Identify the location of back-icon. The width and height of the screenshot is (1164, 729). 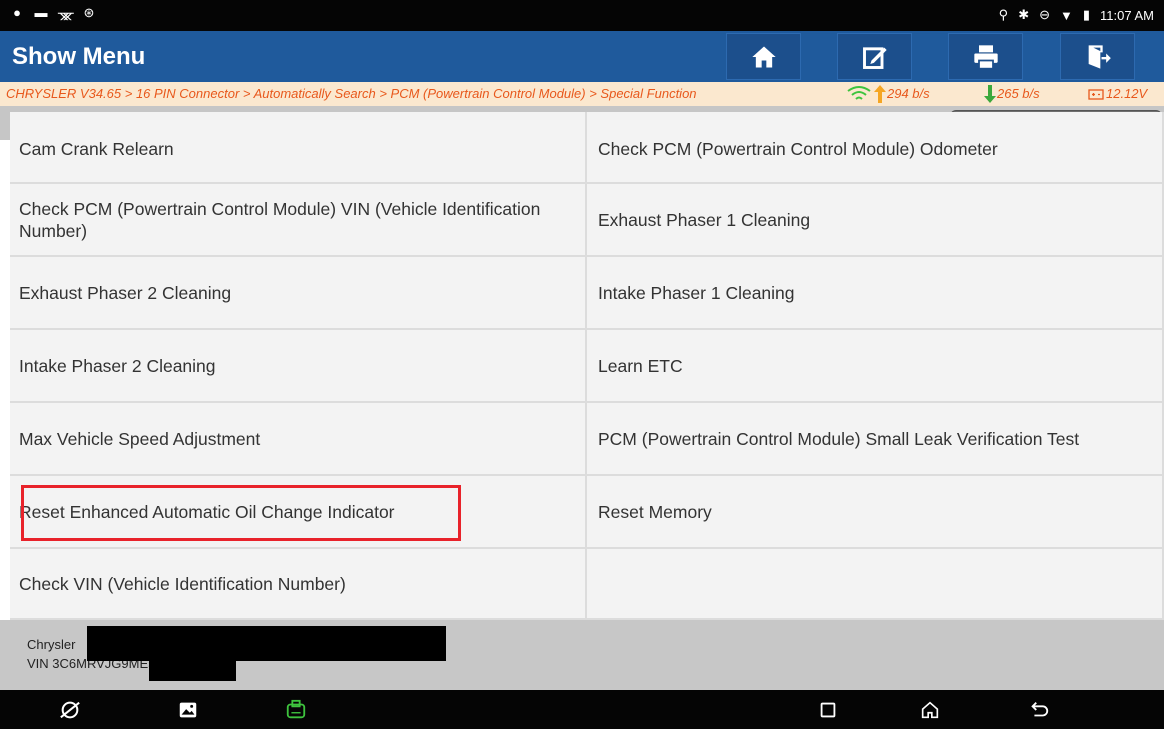
(1040, 709).